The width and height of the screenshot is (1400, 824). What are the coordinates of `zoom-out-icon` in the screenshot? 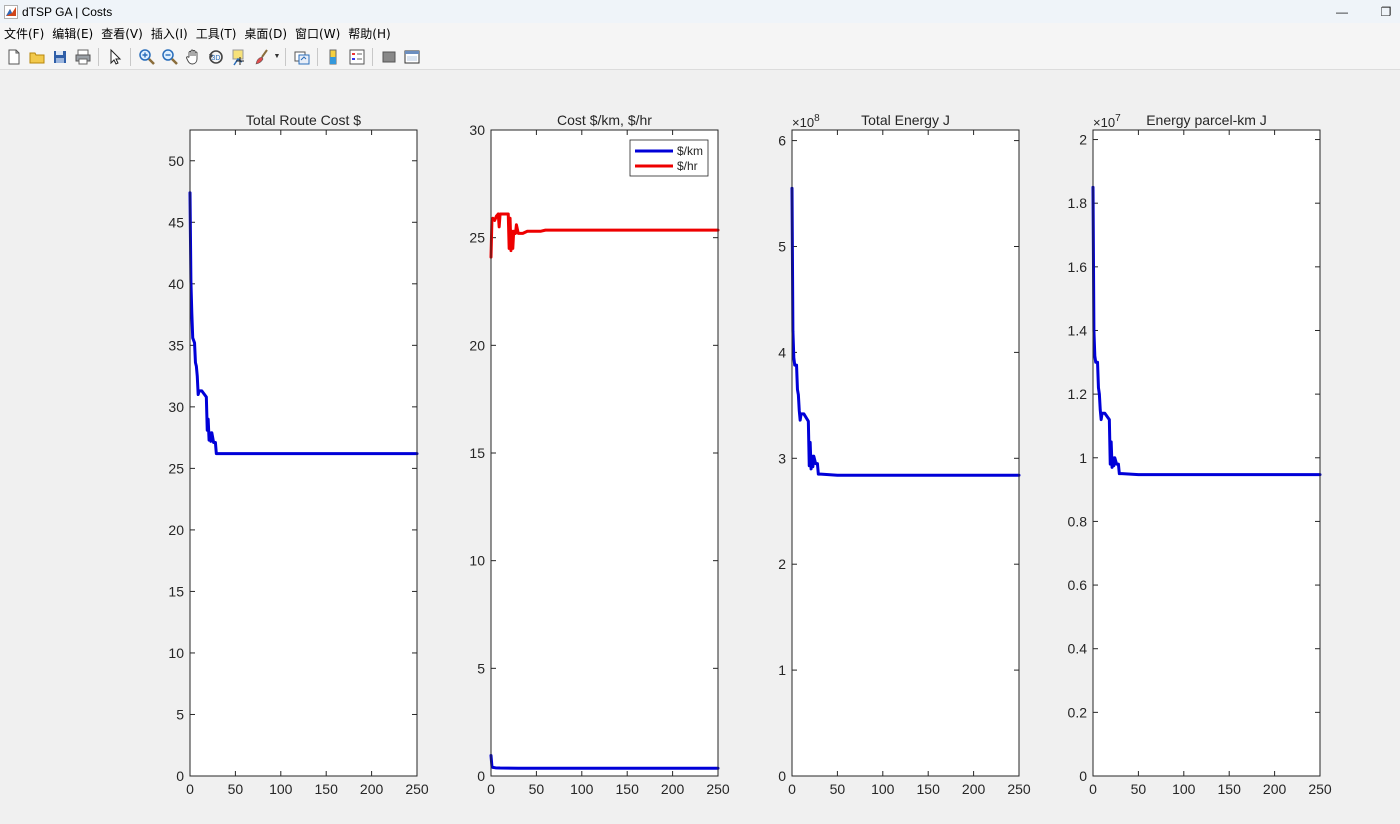 It's located at (169, 56).